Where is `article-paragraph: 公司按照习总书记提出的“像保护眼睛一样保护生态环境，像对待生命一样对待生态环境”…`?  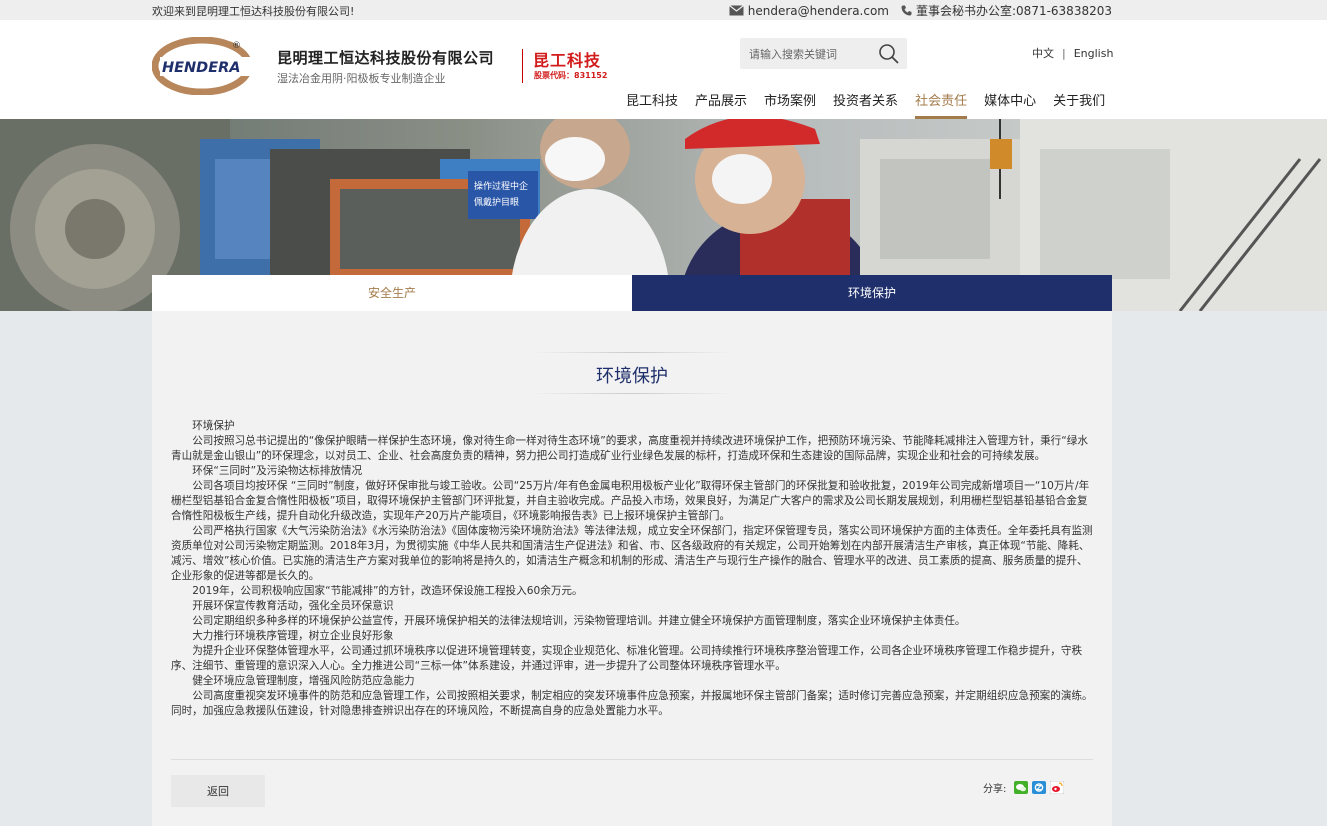 article-paragraph: 公司按照习总书记提出的“像保护眼睛一样保护生态环境，像对待生命一样对待生态环境”… is located at coordinates (629, 448).